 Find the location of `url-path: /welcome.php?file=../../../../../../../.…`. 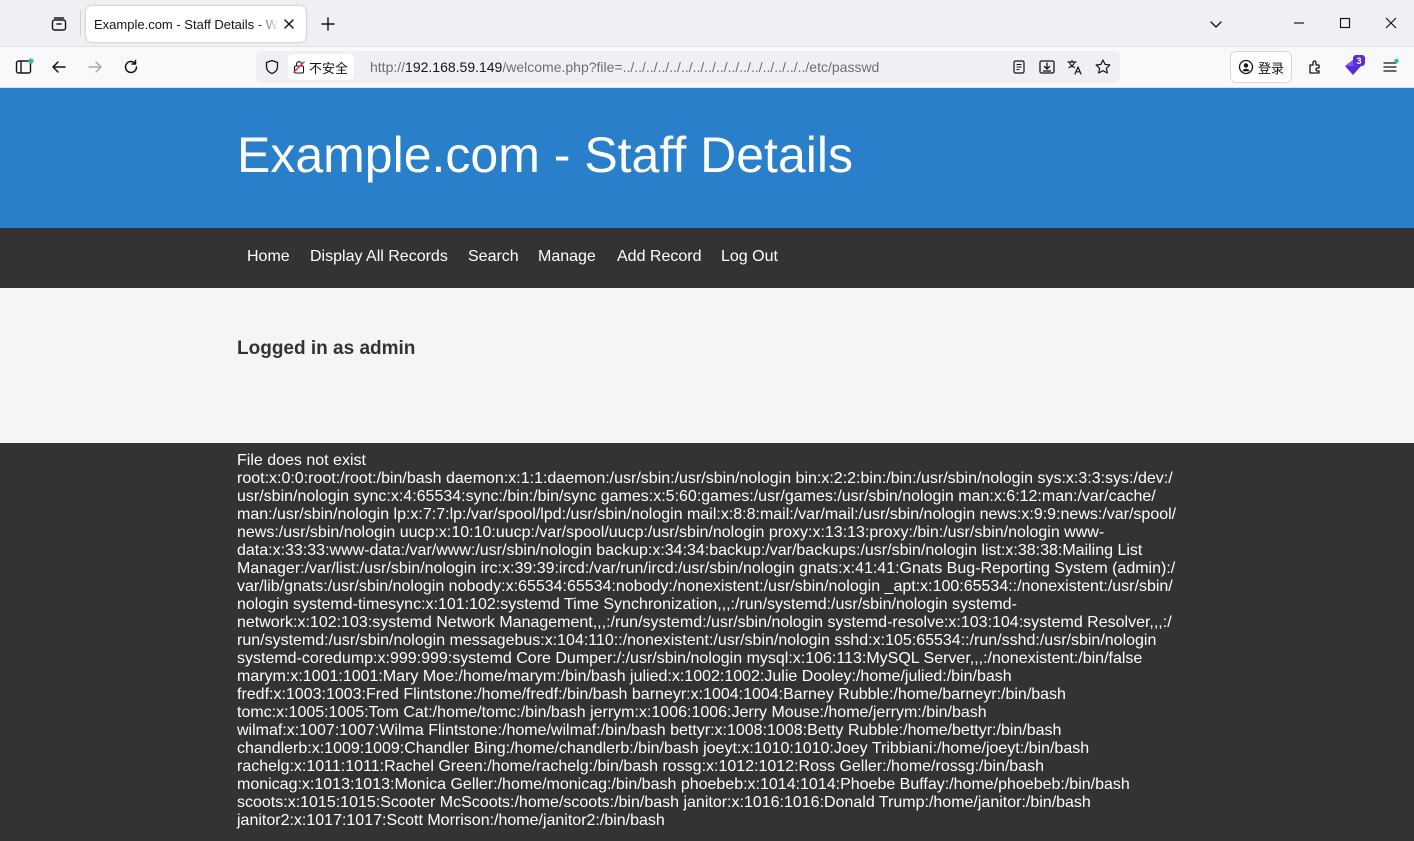

url-path: /welcome.php?file=../../../../../../../.… is located at coordinates (691, 67).